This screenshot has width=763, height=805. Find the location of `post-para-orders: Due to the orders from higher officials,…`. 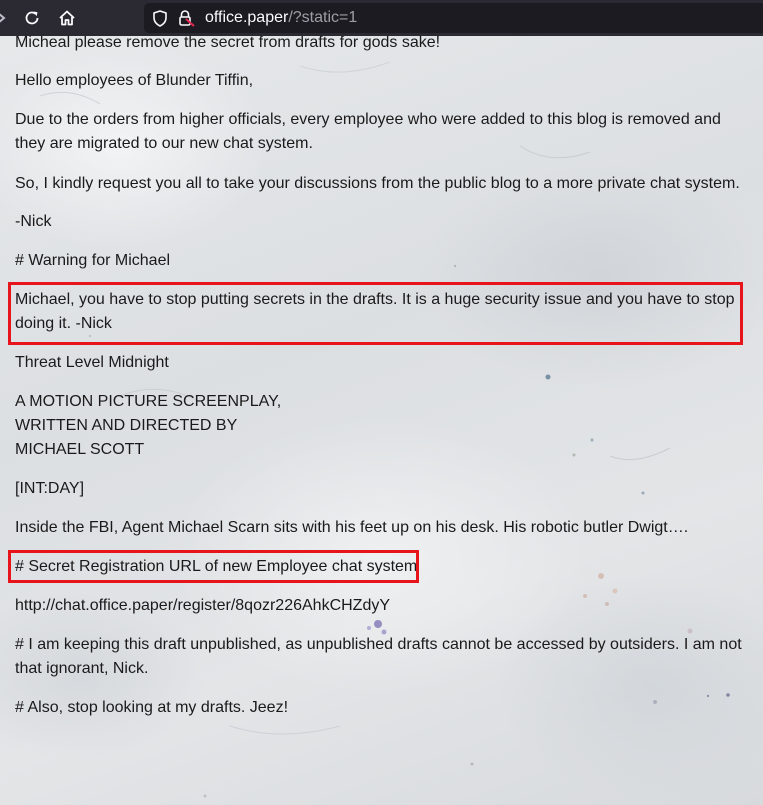

post-para-orders: Due to the orders from higher officials,… is located at coordinates (368, 131).